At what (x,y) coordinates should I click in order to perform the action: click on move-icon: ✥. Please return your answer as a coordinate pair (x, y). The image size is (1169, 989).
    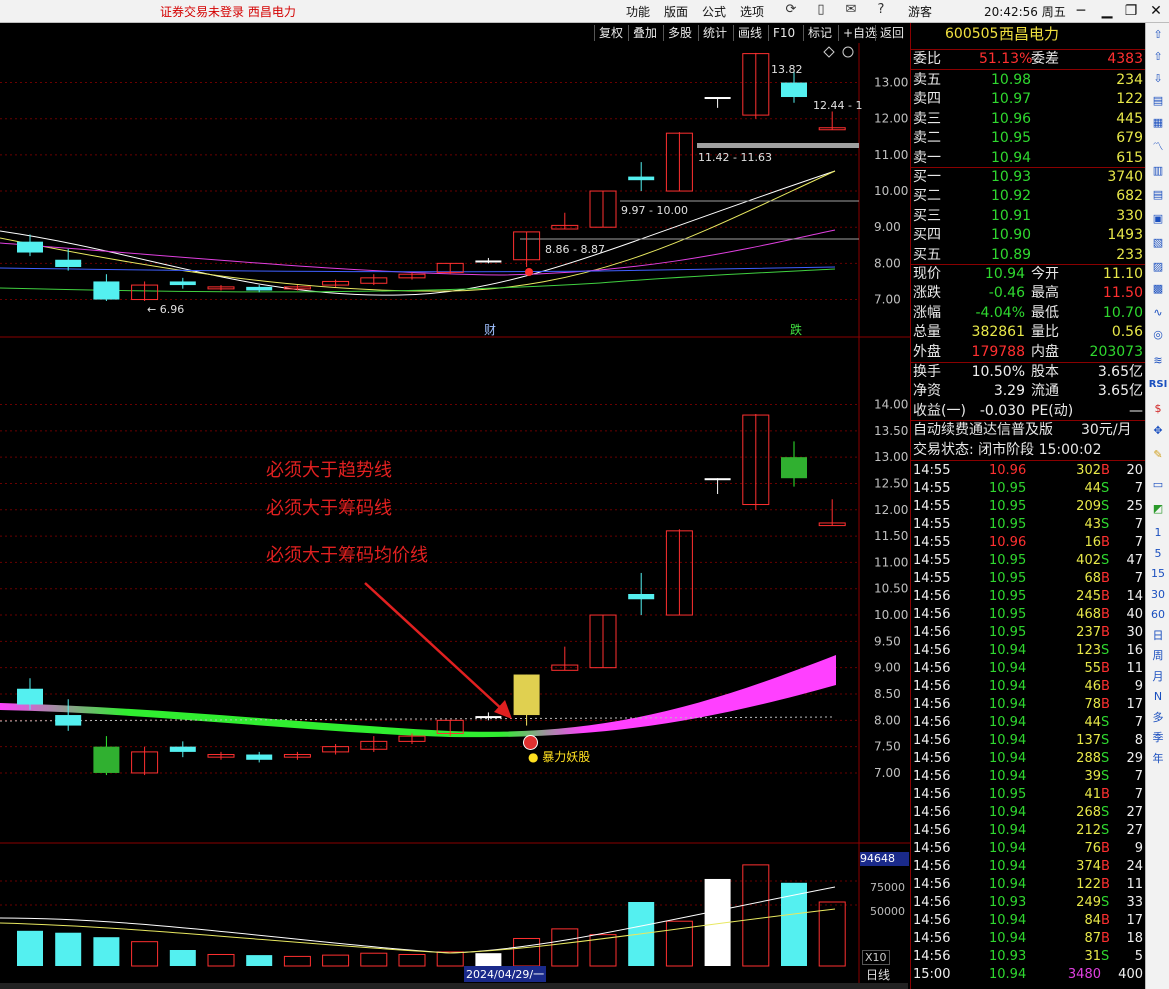
    Looking at the image, I should click on (1158, 431).